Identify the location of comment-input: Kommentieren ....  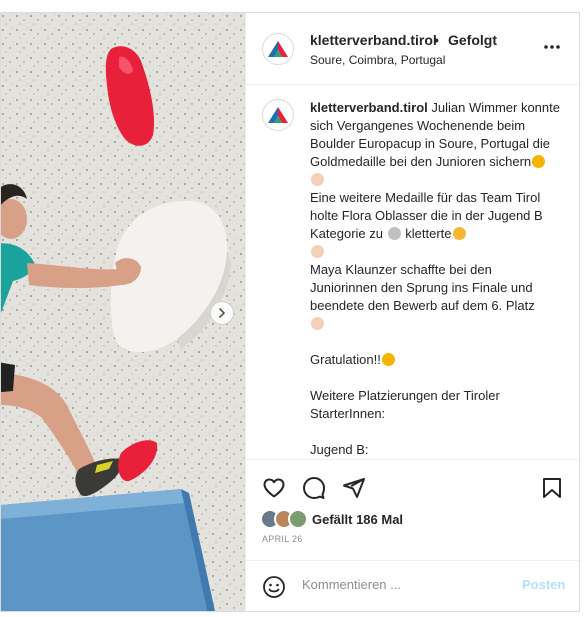
(351, 584).